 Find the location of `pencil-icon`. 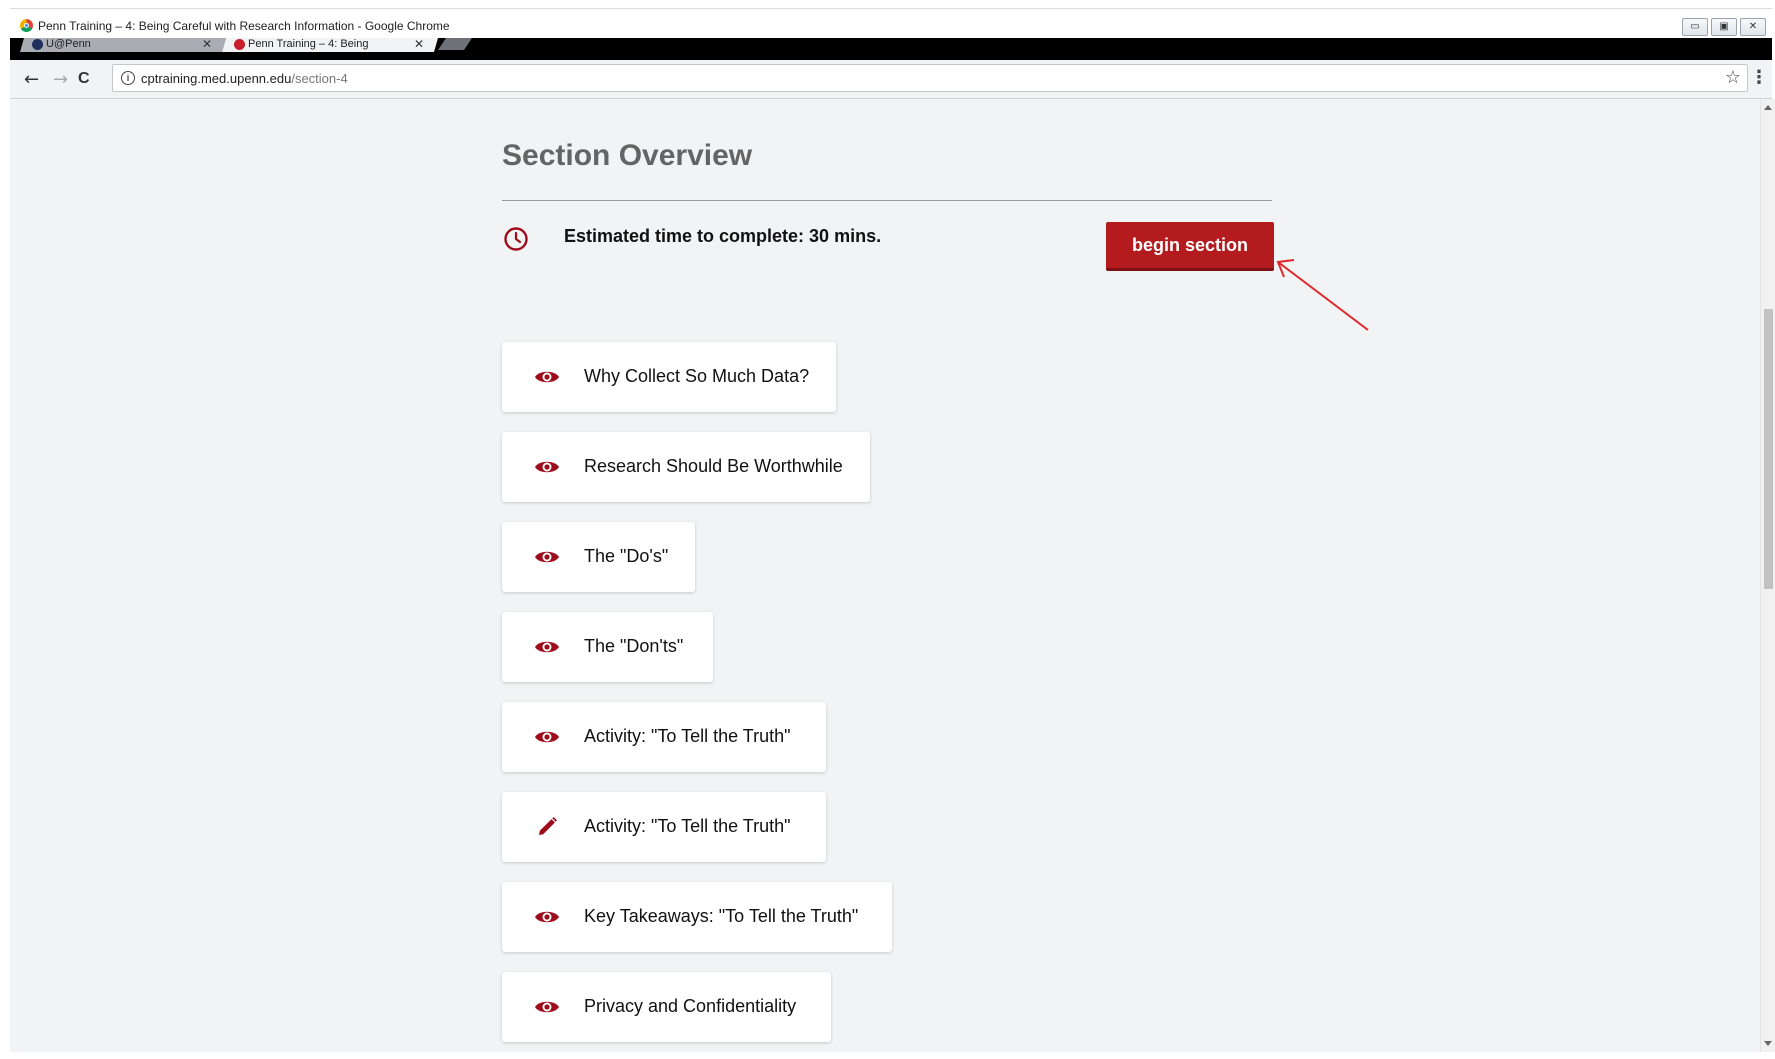

pencil-icon is located at coordinates (547, 827).